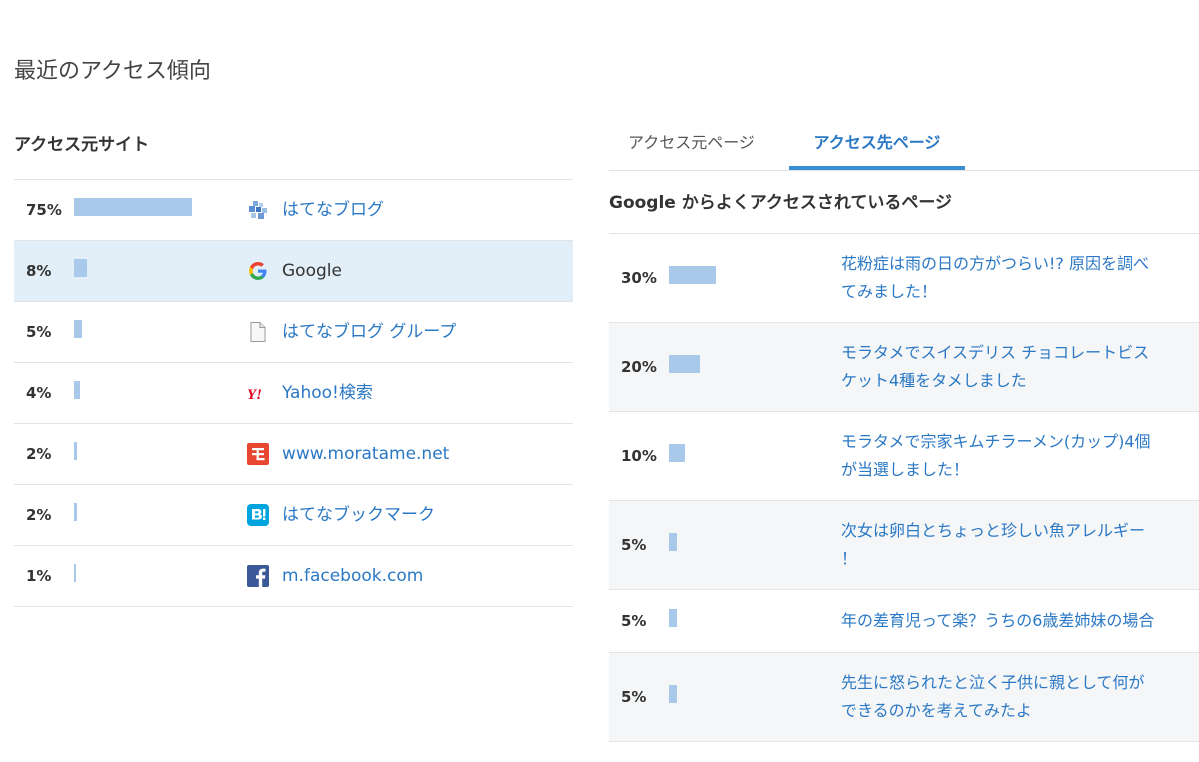  Describe the element at coordinates (39, 271) in the screenshot. I see `referrer-percent: 8%` at that location.